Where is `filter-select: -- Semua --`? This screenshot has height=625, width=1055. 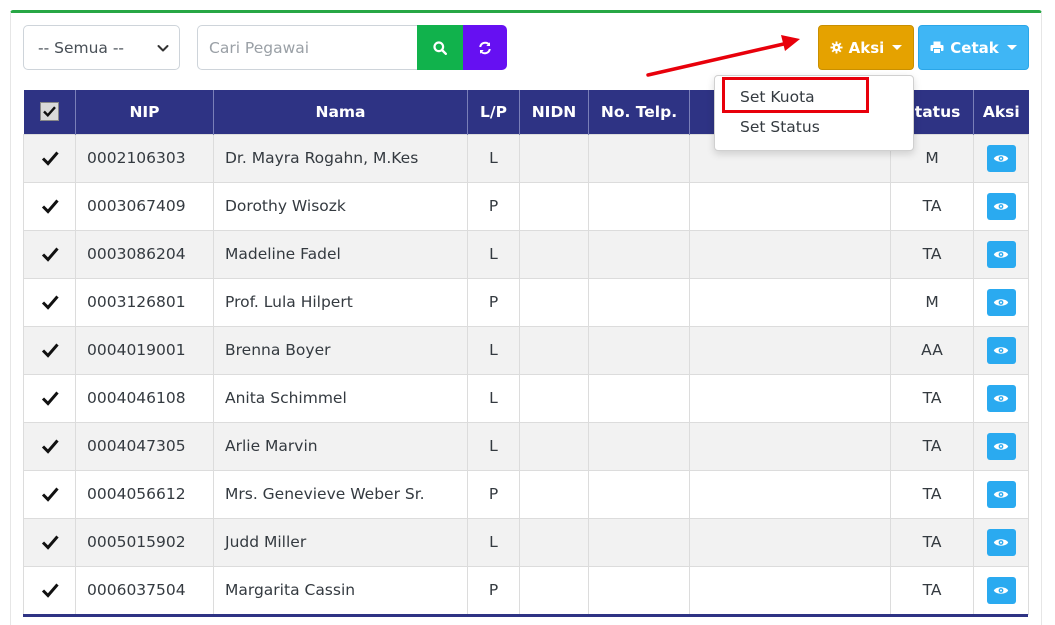
filter-select: -- Semua -- is located at coordinates (101, 47).